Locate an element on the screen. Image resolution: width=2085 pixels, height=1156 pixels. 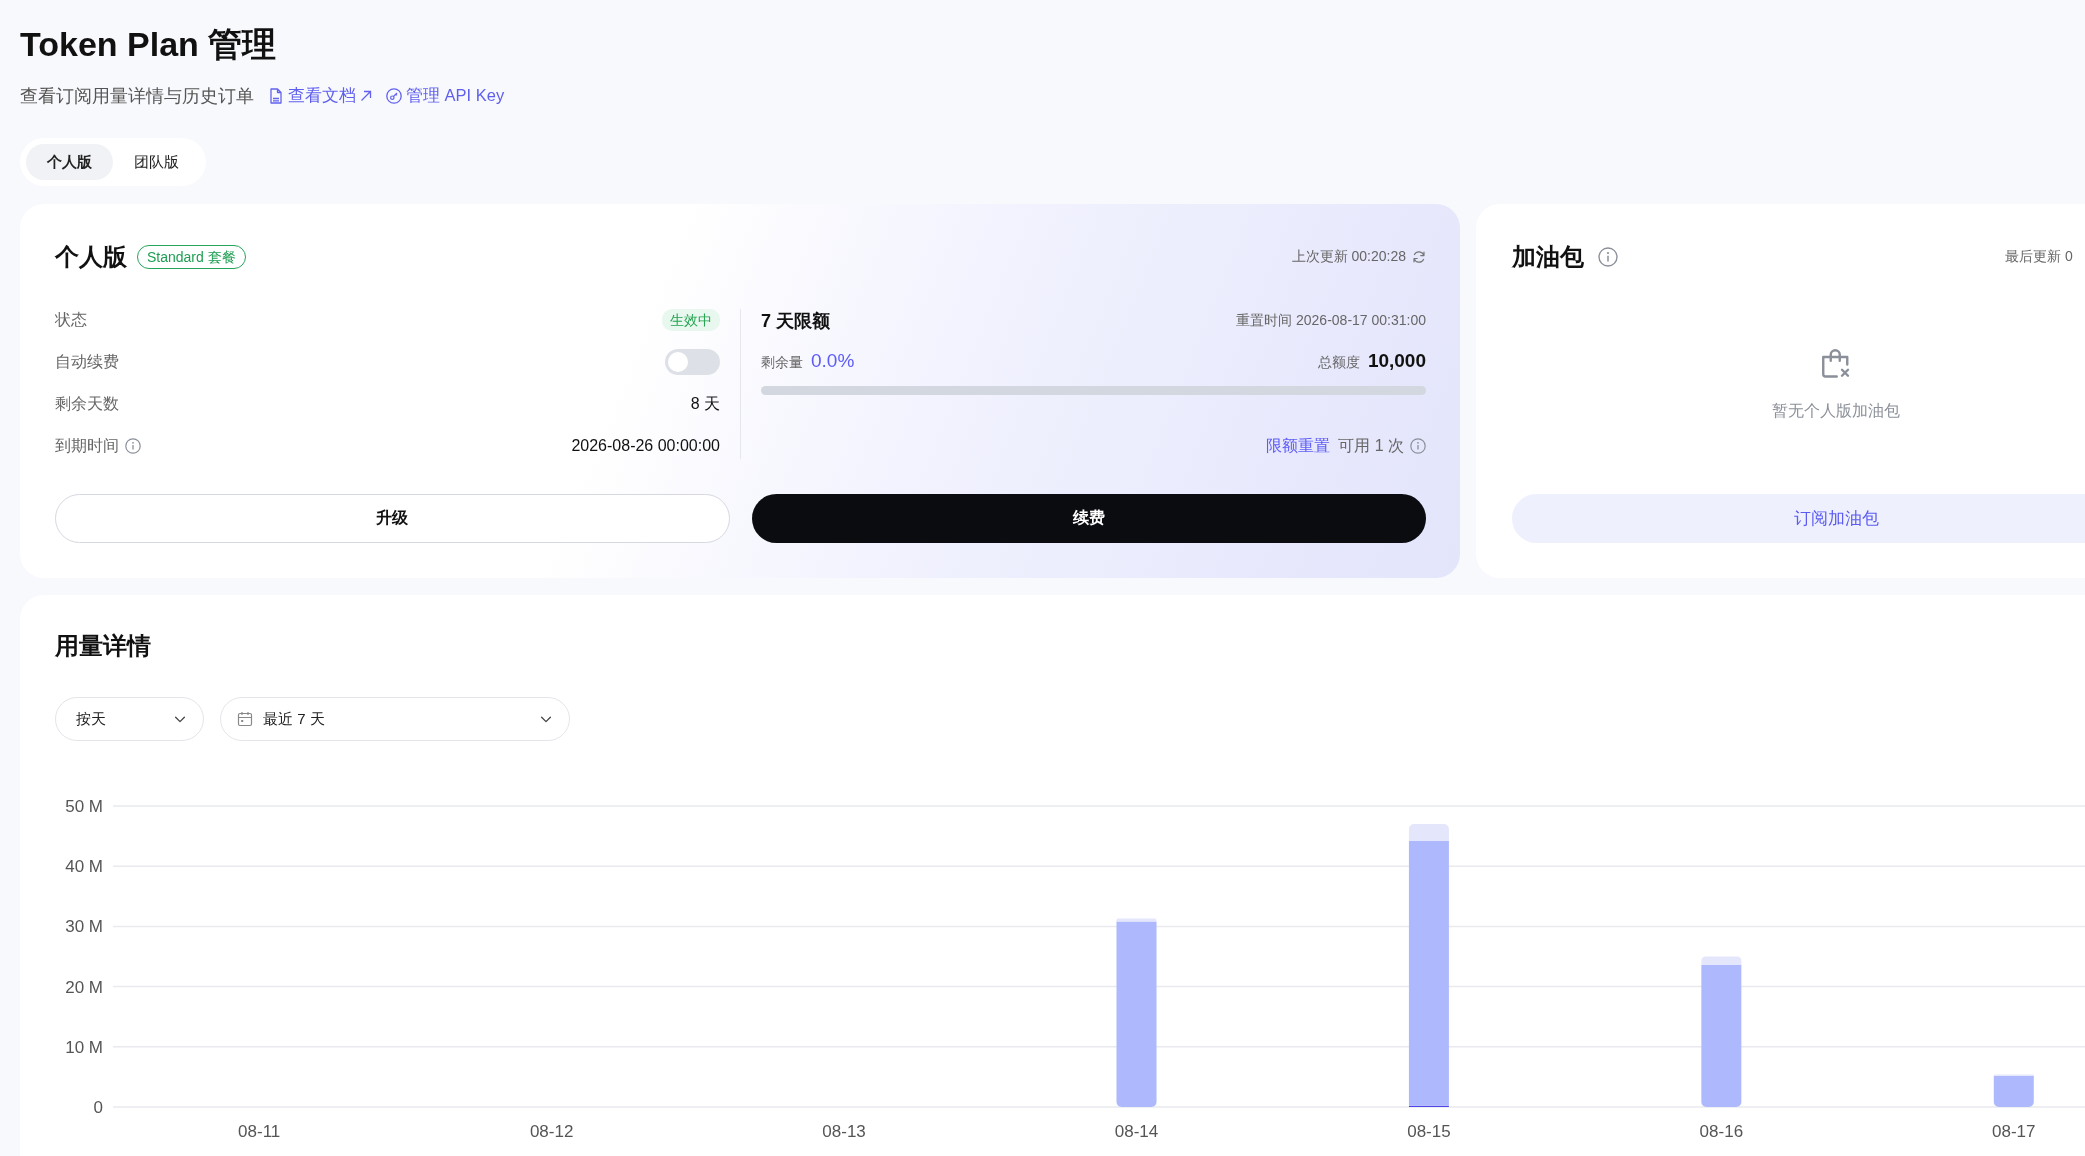
subscribe-button: 订阅加油包 is located at coordinates (1798, 518).